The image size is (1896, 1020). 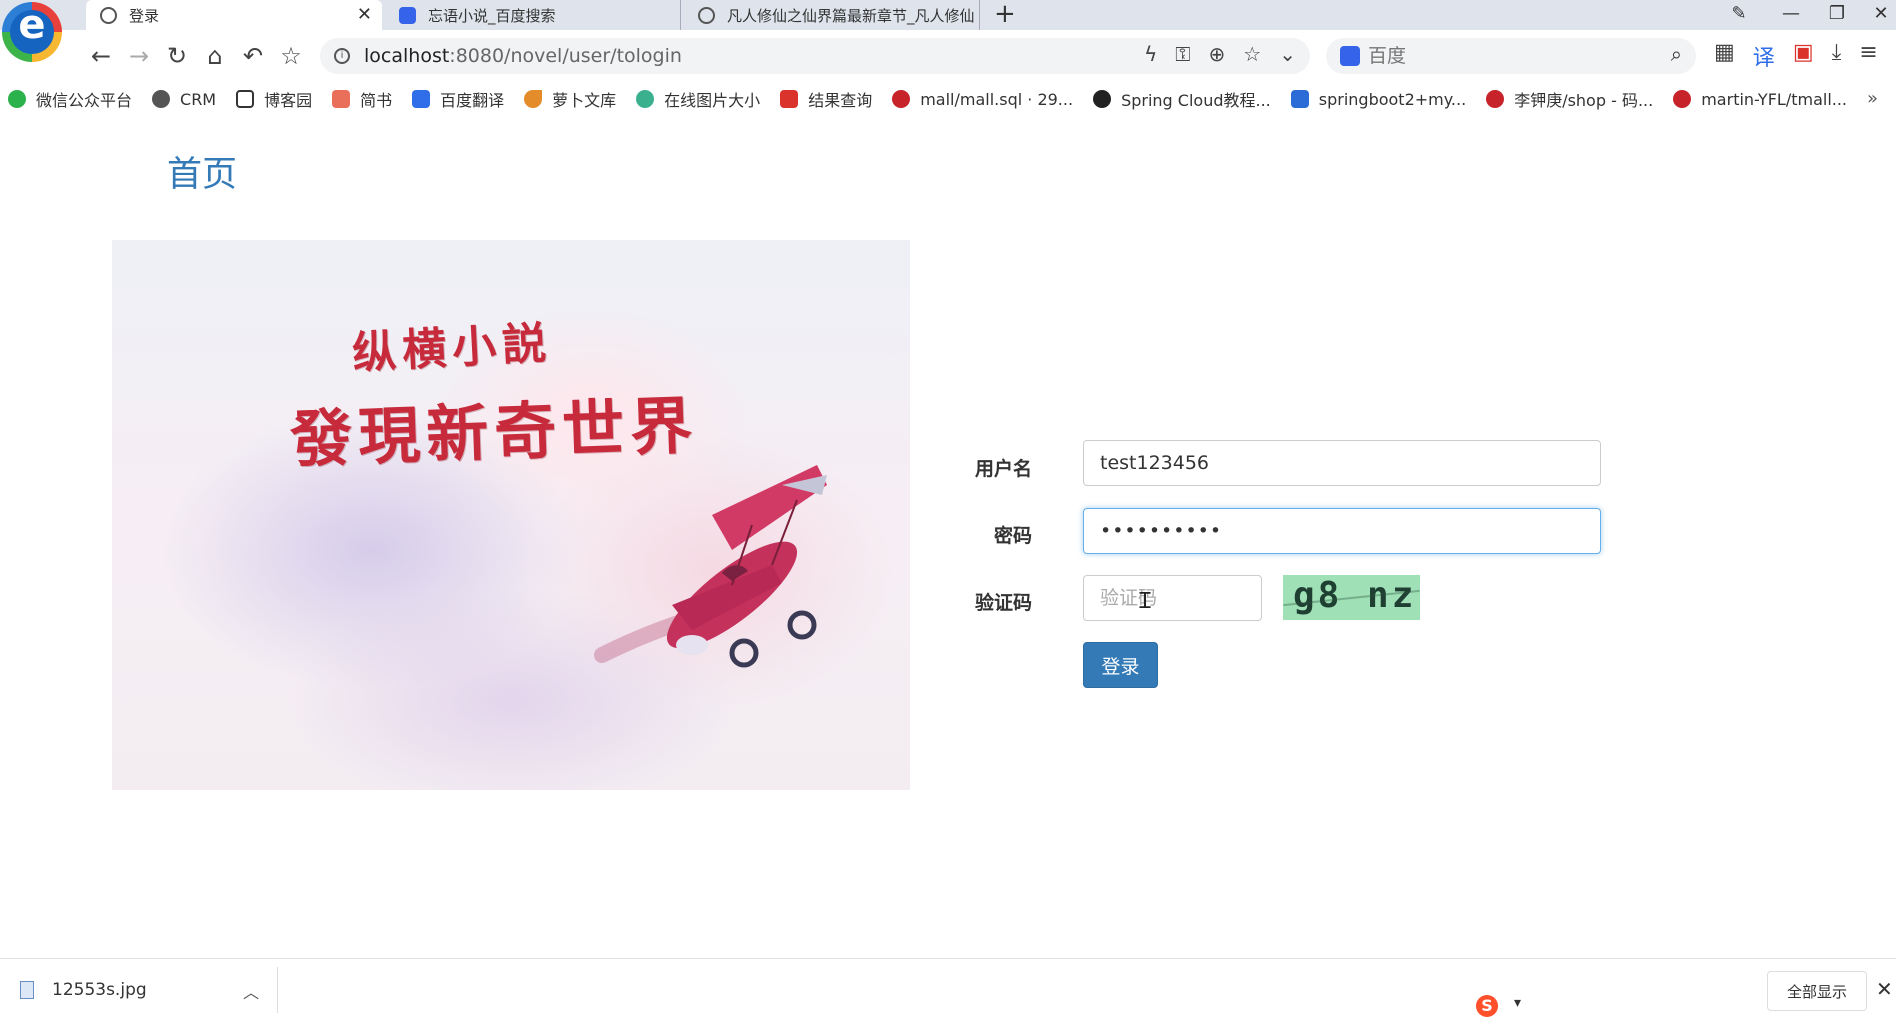 I want to click on tab-novel-chapter: 凡人修仙之仙界篇最新章节_凡人修仙, so click(x=832, y=15).